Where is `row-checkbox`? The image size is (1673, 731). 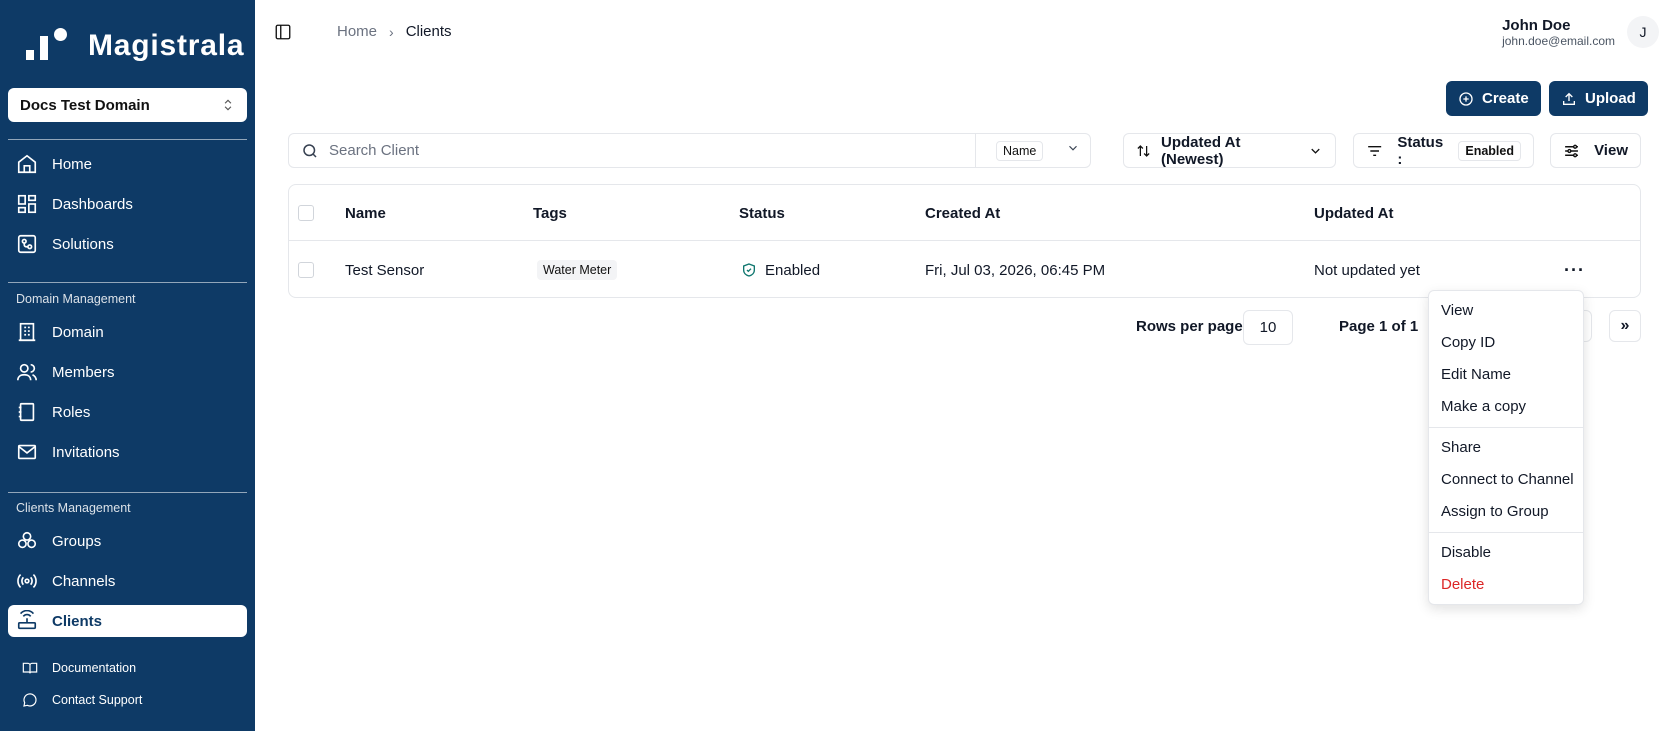
row-checkbox is located at coordinates (306, 270).